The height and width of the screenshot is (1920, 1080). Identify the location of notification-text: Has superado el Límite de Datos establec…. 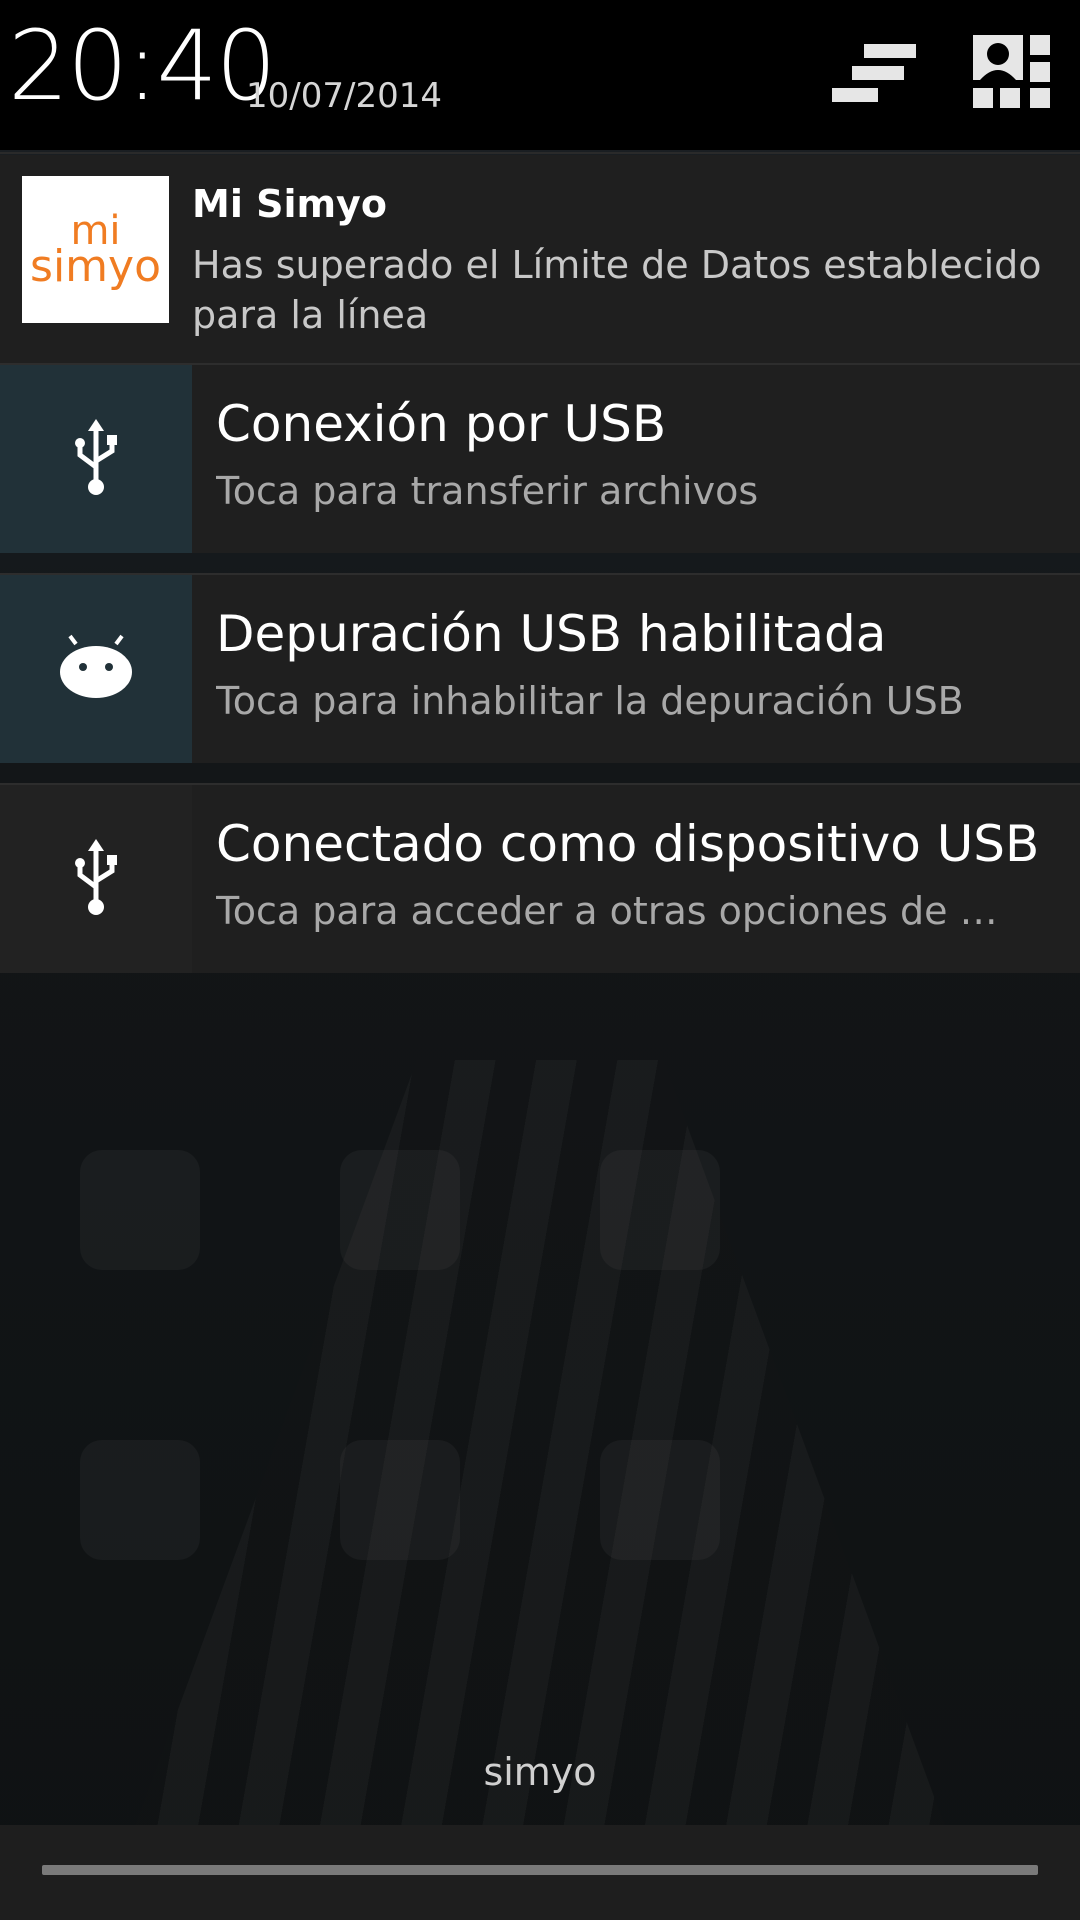
(617, 290).